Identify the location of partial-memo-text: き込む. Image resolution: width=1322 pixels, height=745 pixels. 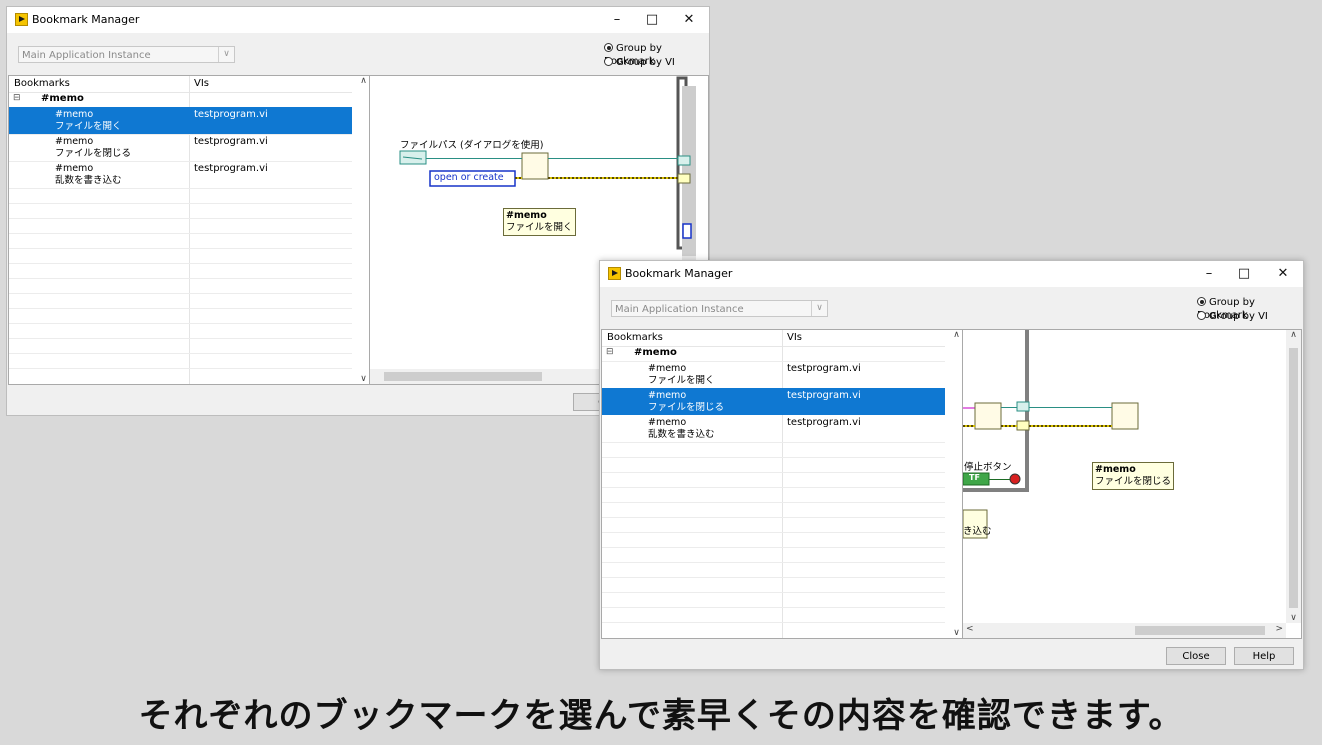
(977, 531).